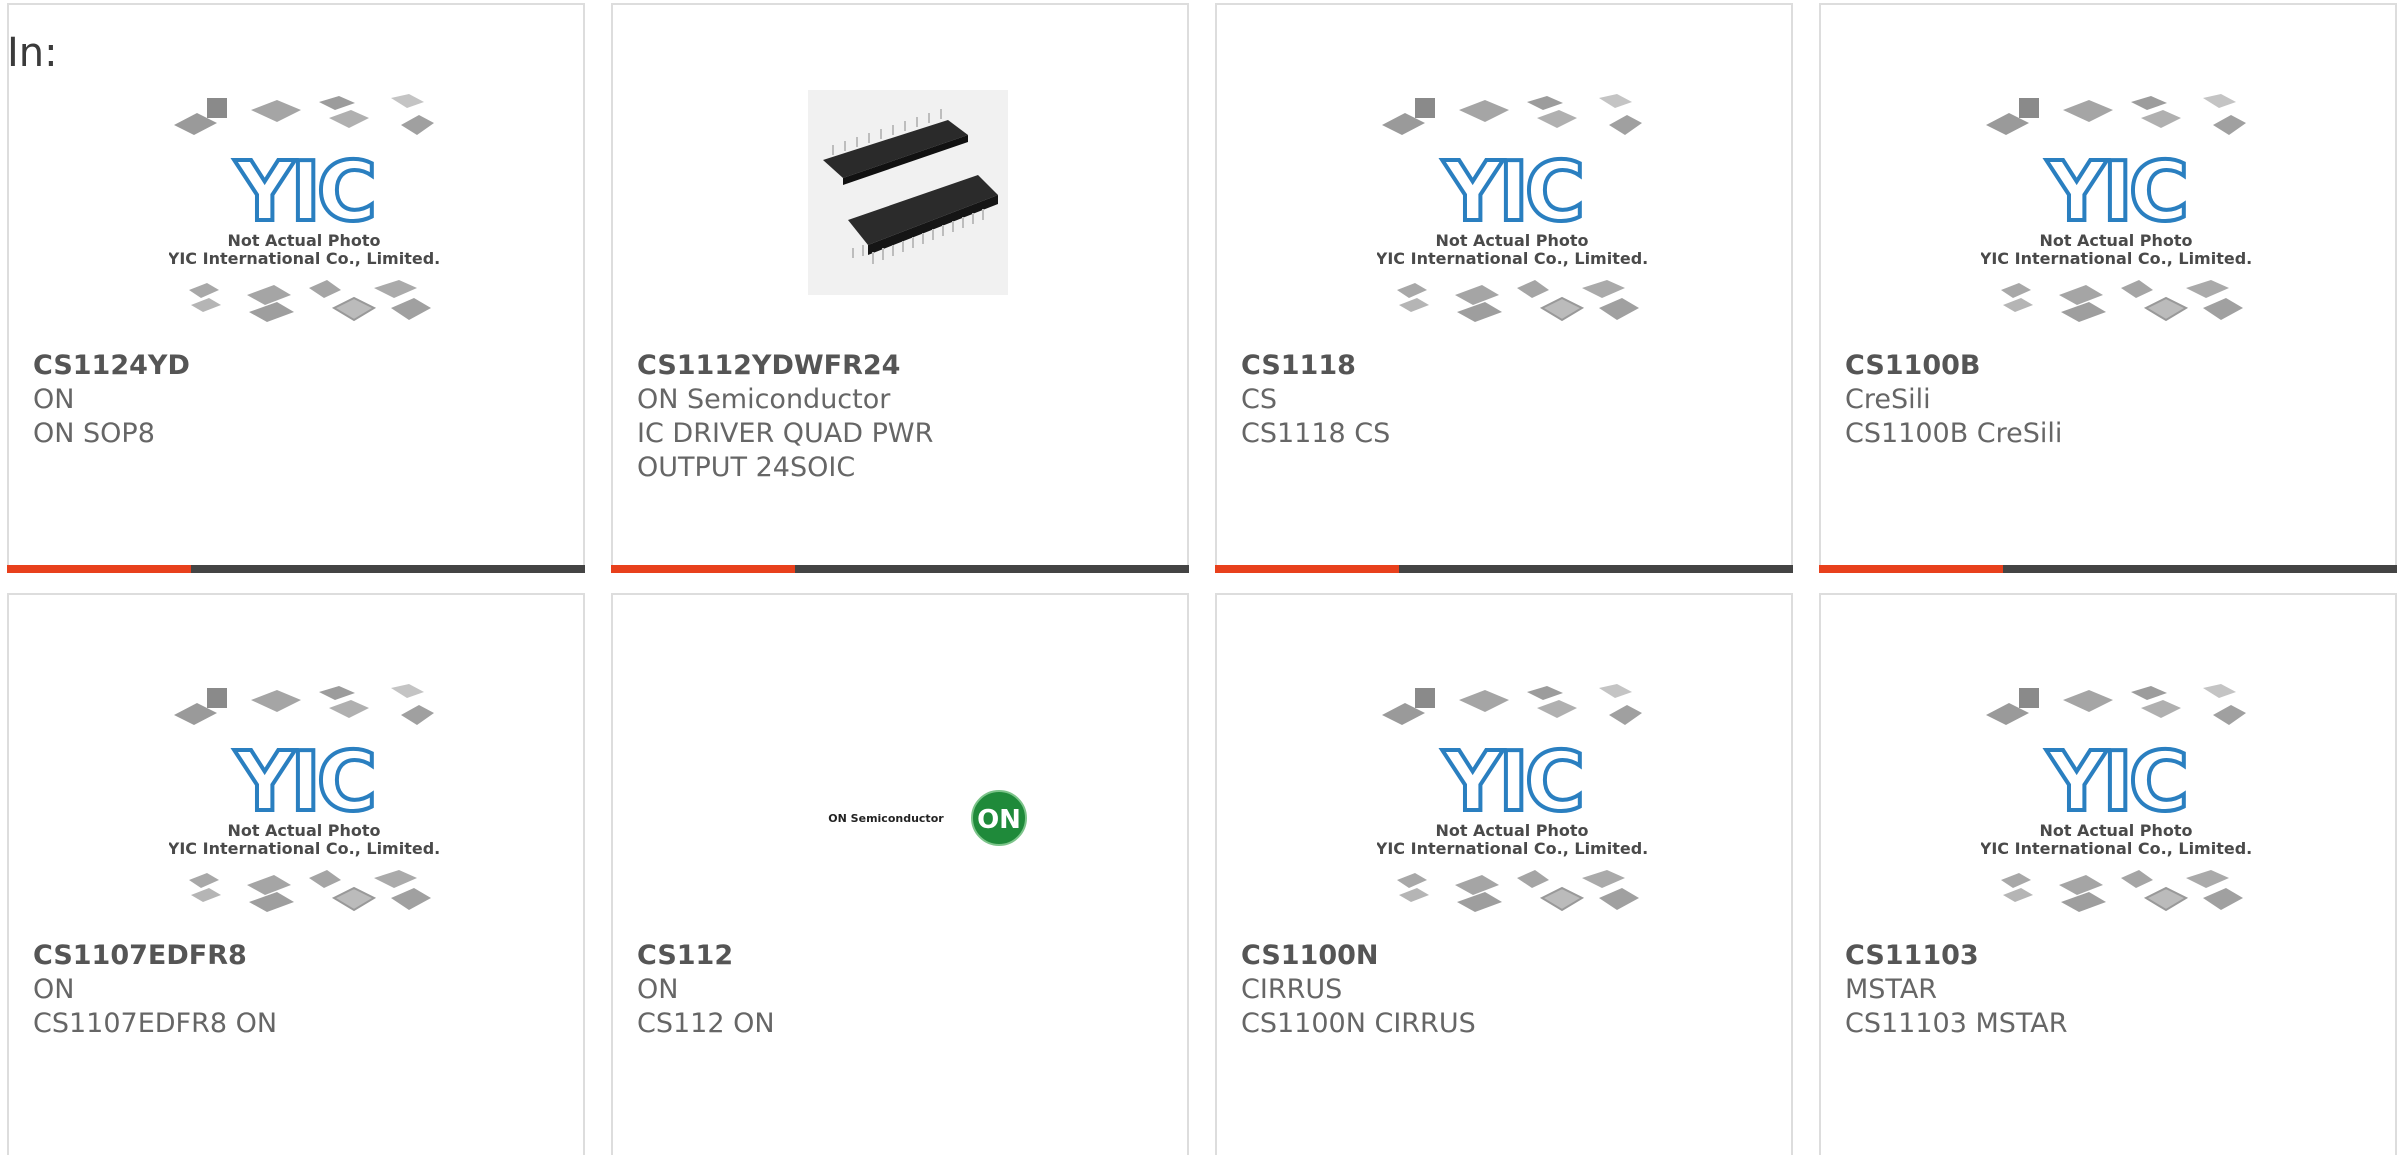  I want to click on product-info: CS1118 CS CS1118 CS, so click(1446, 400).